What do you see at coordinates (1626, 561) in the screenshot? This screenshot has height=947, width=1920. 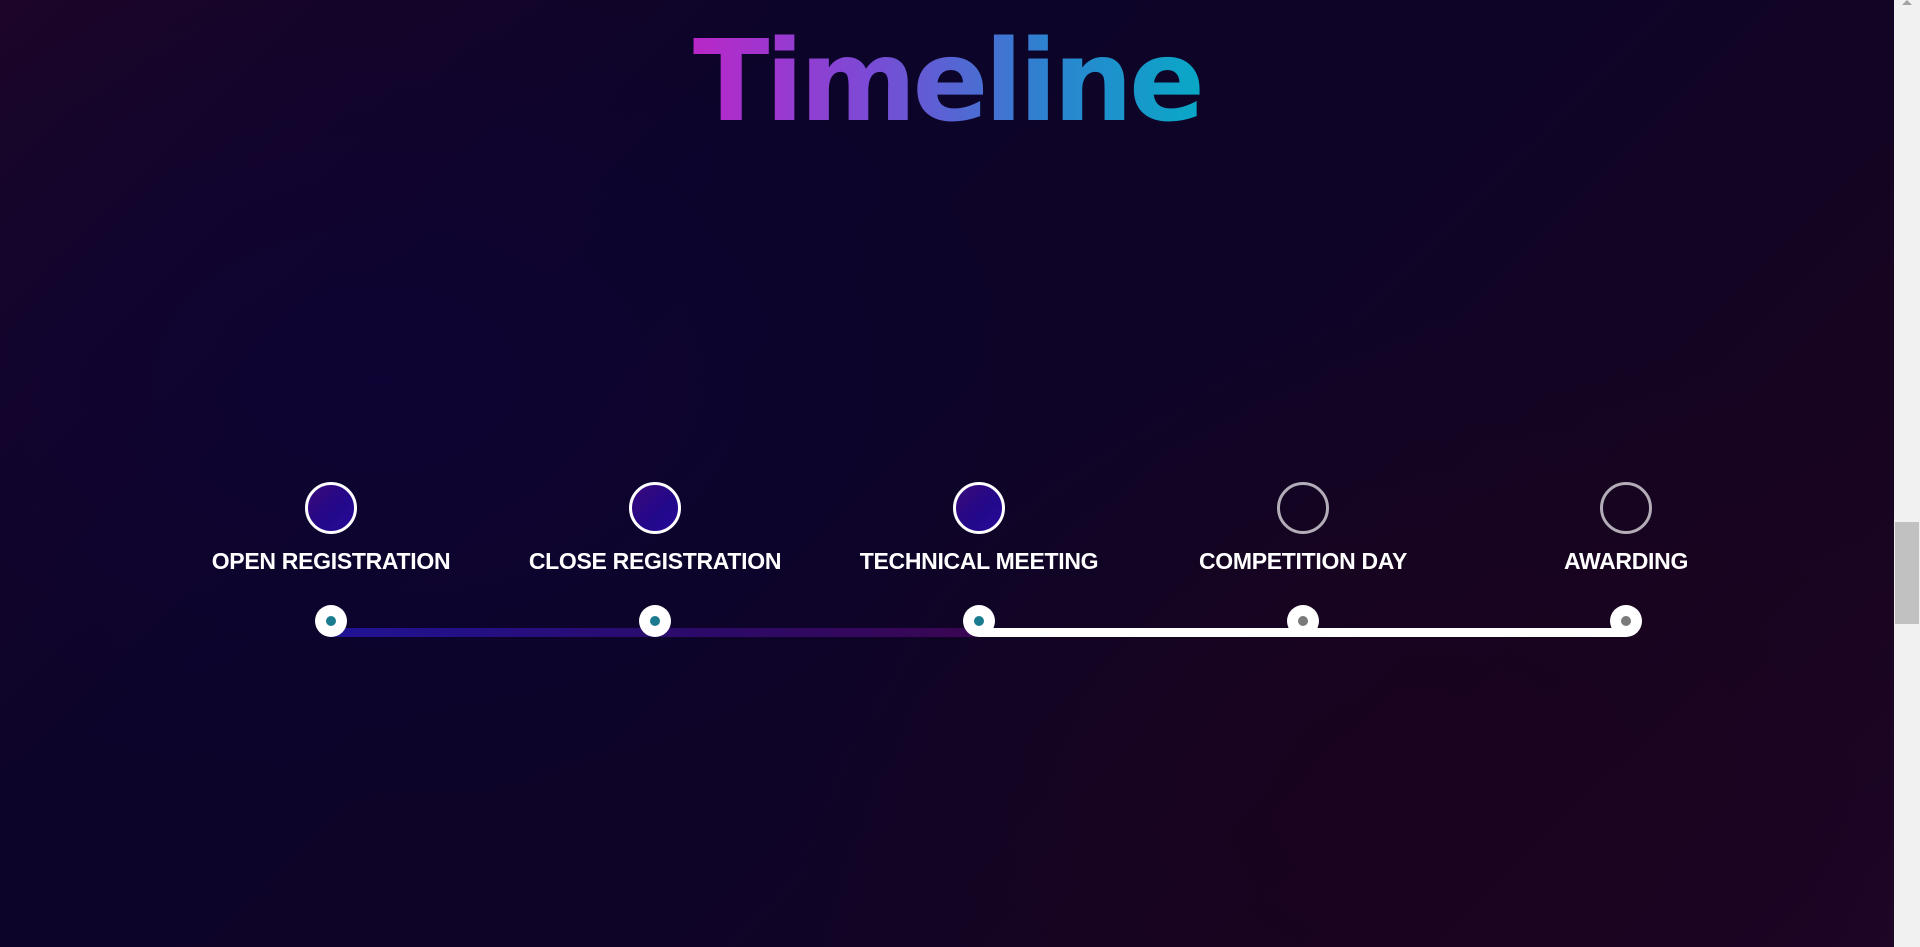 I see `step-label: AWARDING` at bounding box center [1626, 561].